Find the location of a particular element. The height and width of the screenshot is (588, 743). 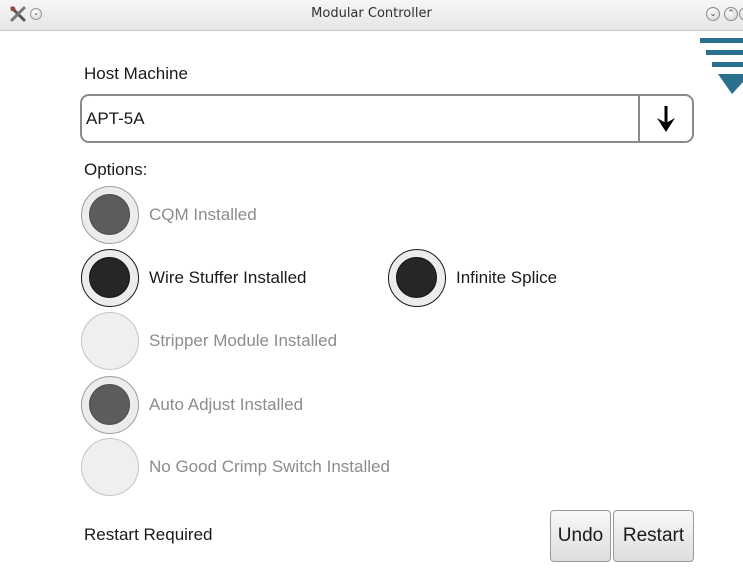

infinite-splice-radio is located at coordinates (417, 278).